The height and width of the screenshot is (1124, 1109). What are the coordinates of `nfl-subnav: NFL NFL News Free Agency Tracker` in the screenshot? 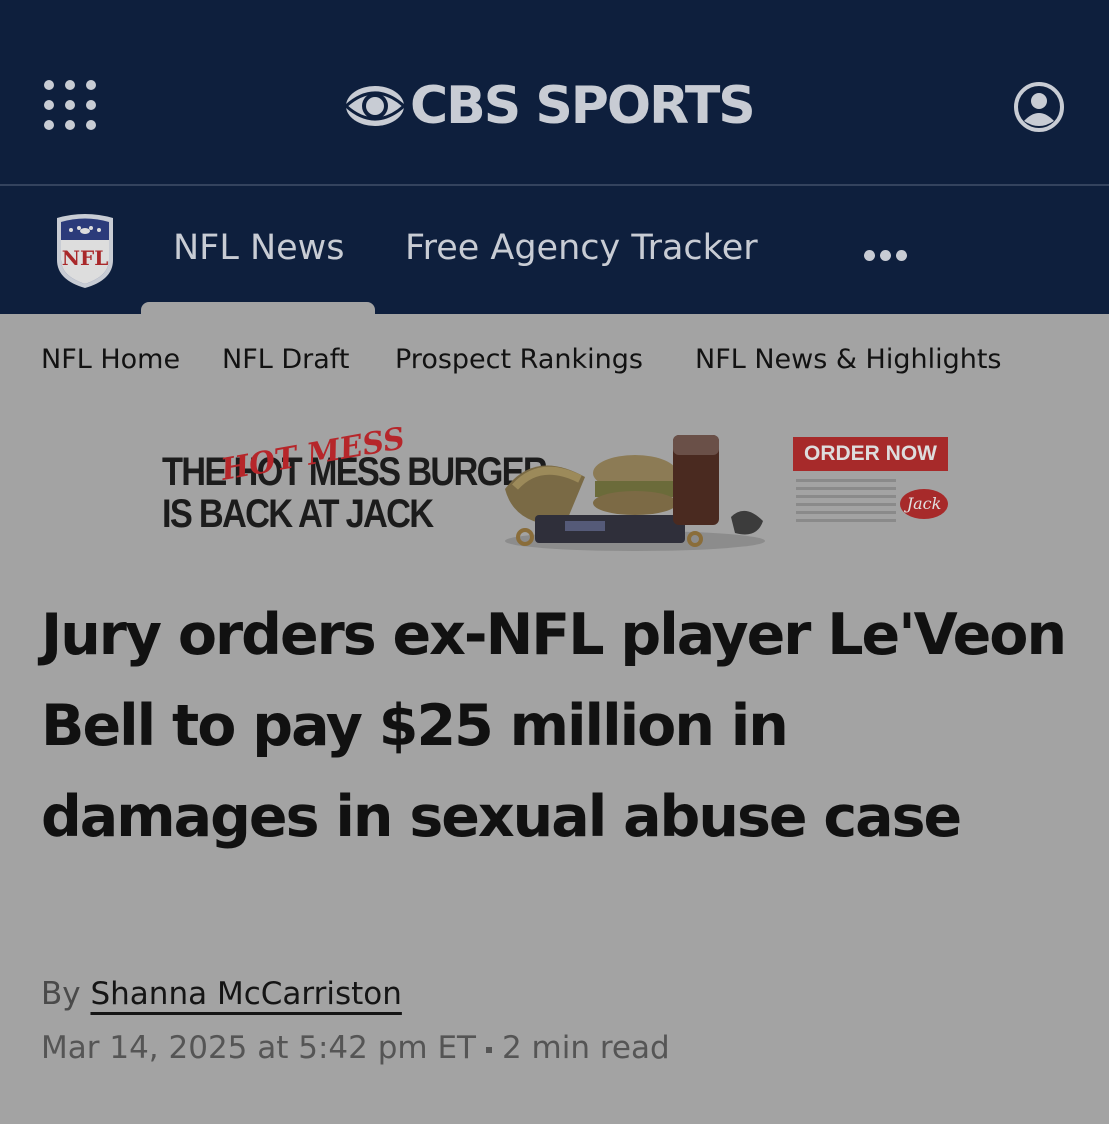 It's located at (554, 250).